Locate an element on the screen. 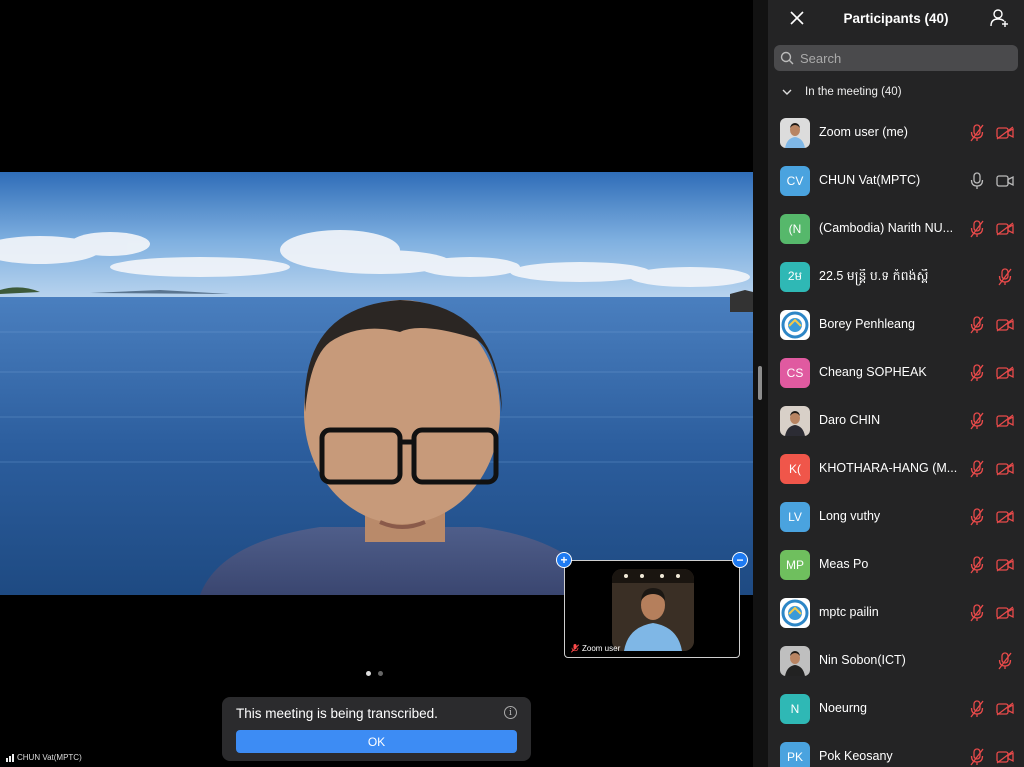 The image size is (1024, 767). avatar: 2ម is located at coordinates (795, 277).